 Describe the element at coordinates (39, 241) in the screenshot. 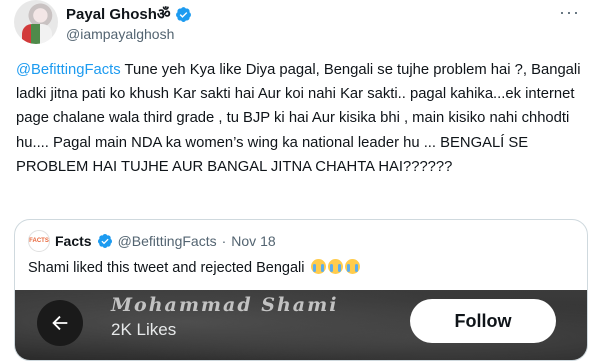

I see `quoted-author-avatar: FACTS` at that location.